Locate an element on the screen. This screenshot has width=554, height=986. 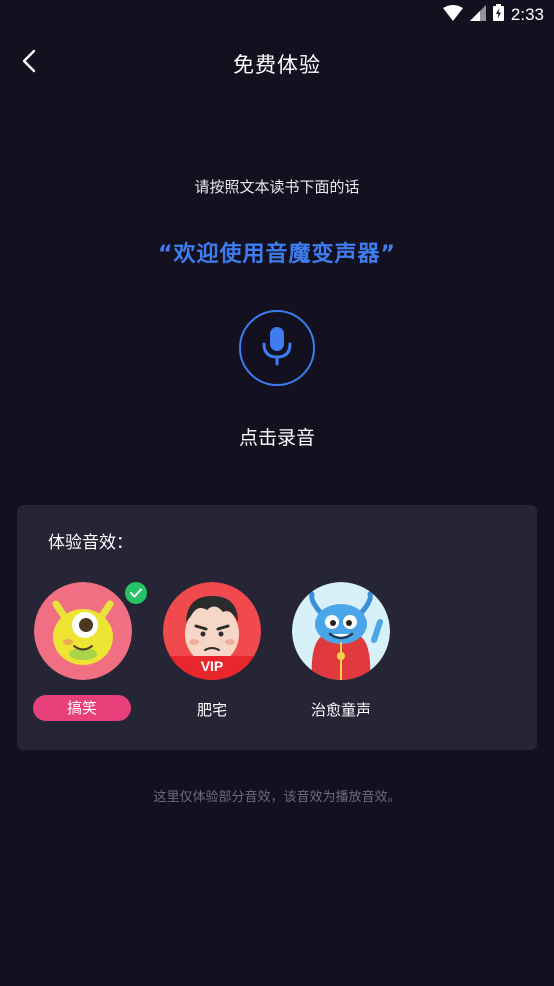
effect-otaku: VIP 肥宅 is located at coordinates (212, 657).